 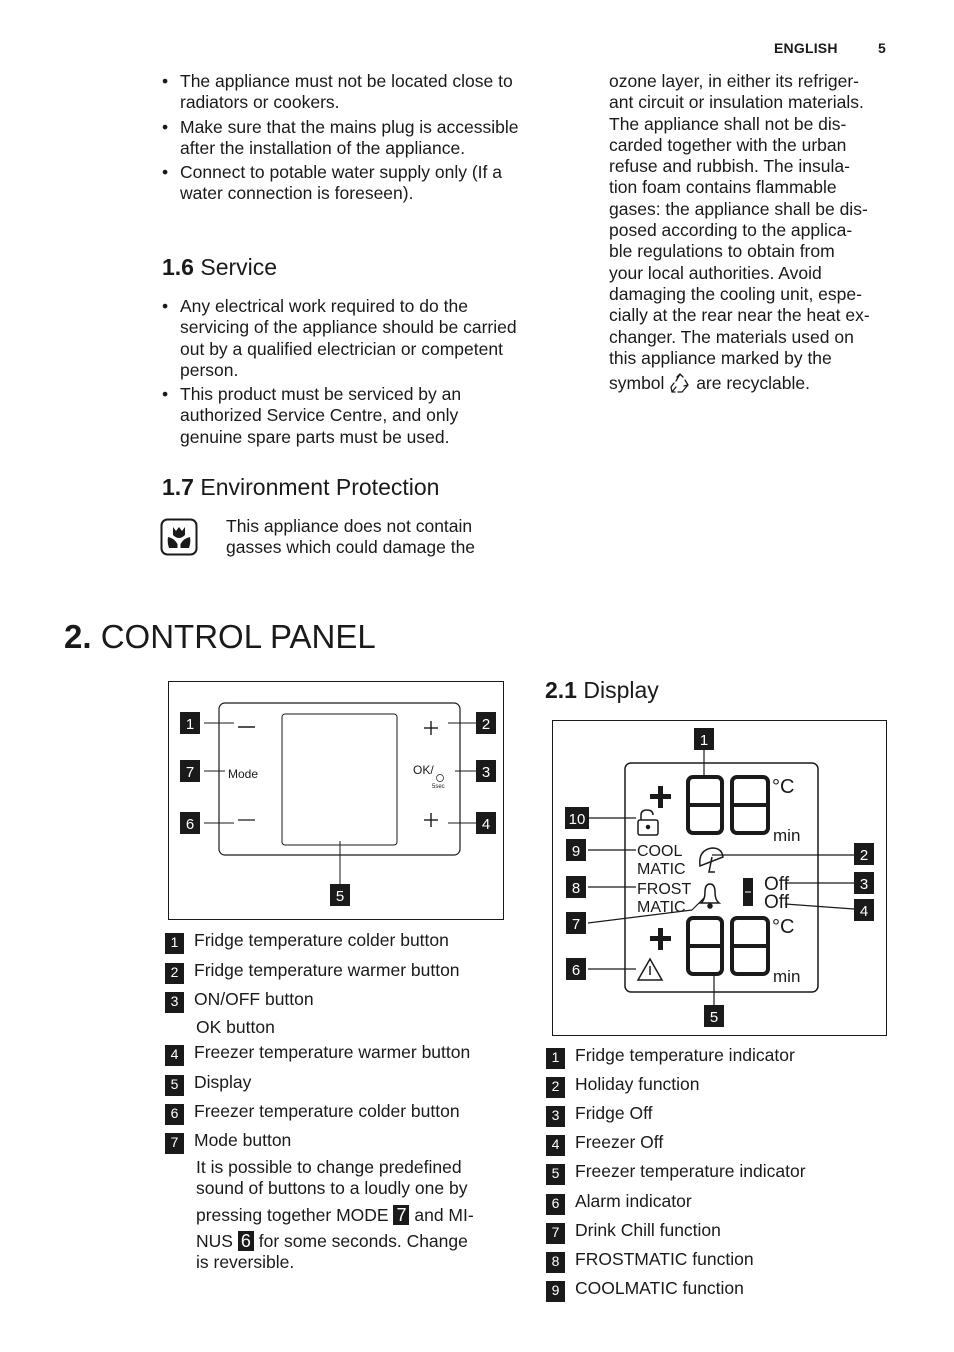 I want to click on legend-label: Alarm indicator, so click(x=633, y=1201).